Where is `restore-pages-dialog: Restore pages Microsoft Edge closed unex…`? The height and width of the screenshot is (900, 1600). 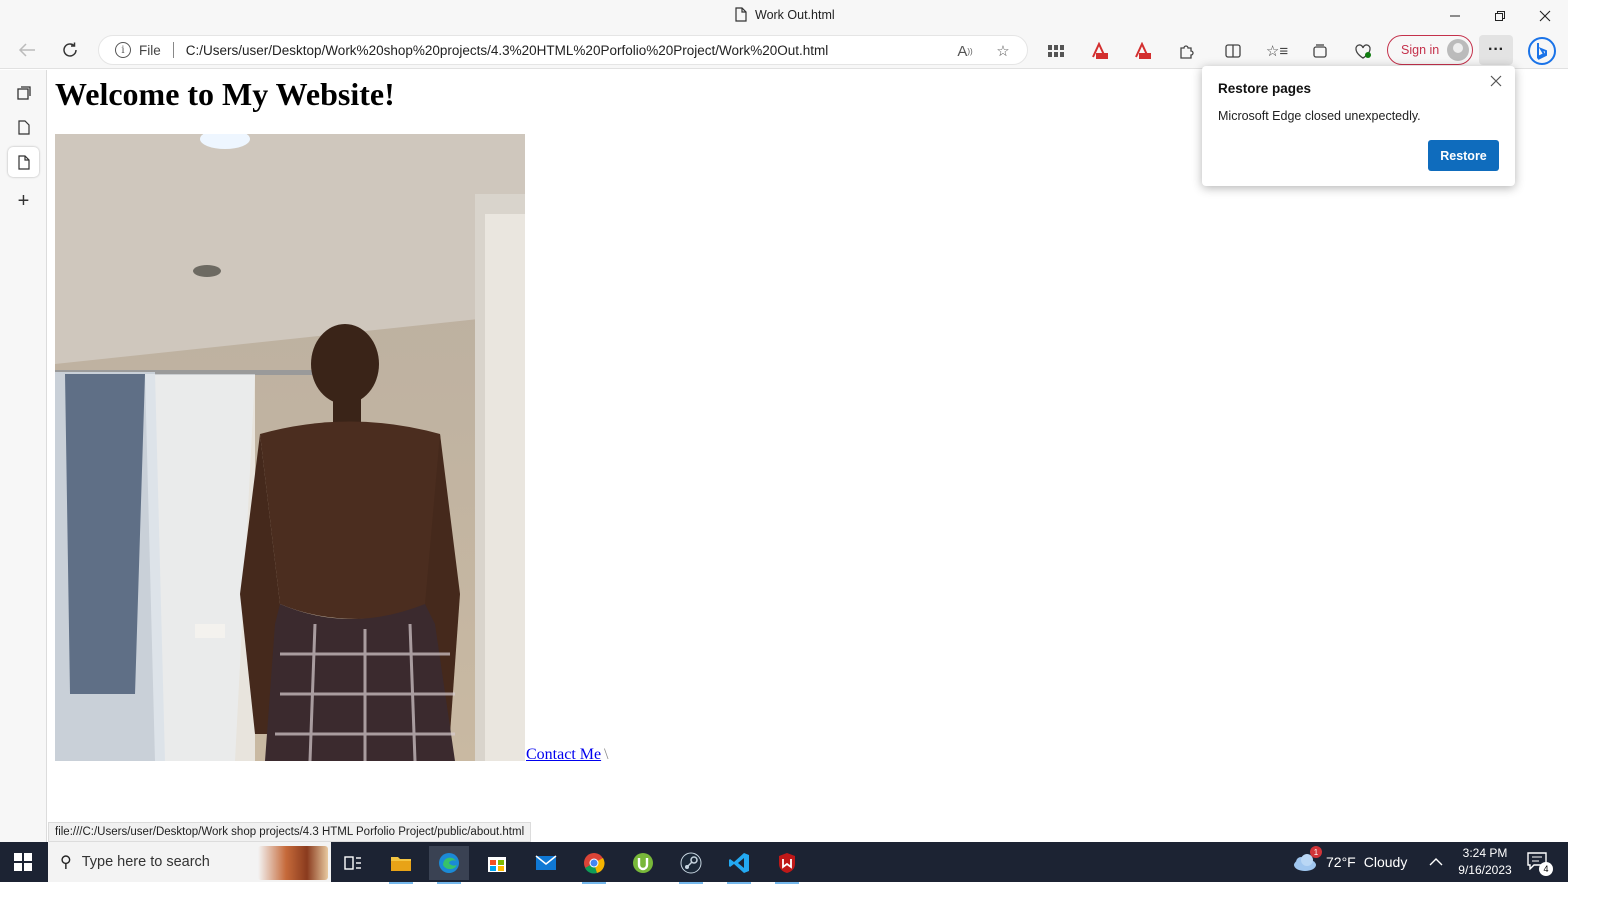 restore-pages-dialog: Restore pages Microsoft Edge closed unex… is located at coordinates (1358, 126).